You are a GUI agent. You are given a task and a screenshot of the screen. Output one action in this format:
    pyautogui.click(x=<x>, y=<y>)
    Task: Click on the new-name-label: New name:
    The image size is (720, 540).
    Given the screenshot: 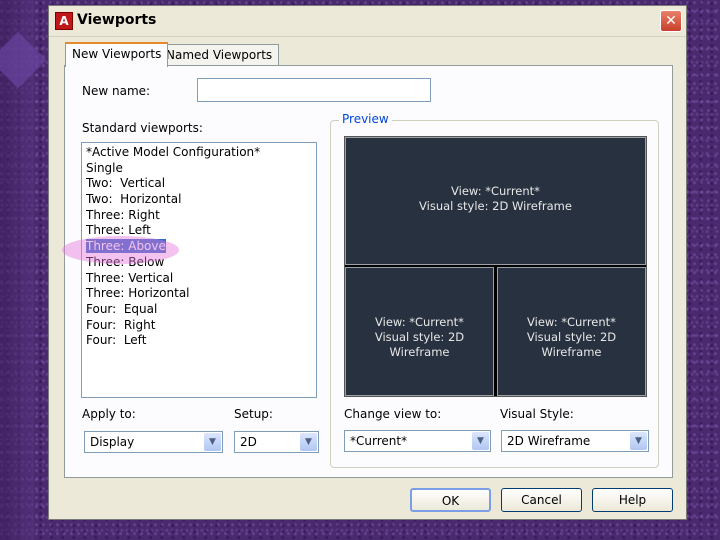 What is the action you would take?
    pyautogui.click(x=116, y=91)
    